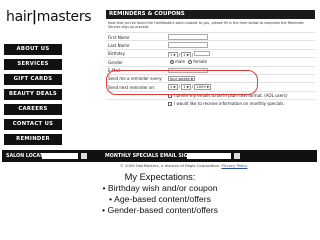 The width and height of the screenshot is (320, 240). I want to click on logo-right-text: masters, so click(64, 17).